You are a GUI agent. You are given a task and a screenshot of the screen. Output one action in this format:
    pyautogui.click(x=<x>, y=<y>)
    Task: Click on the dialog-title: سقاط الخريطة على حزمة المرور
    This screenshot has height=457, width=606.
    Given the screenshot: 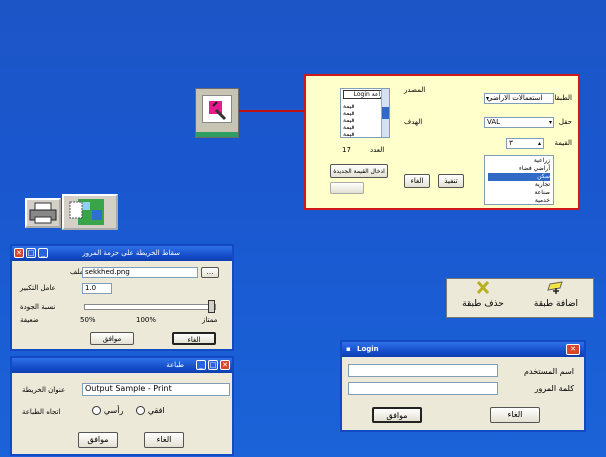 What is the action you would take?
    pyautogui.click(x=131, y=253)
    